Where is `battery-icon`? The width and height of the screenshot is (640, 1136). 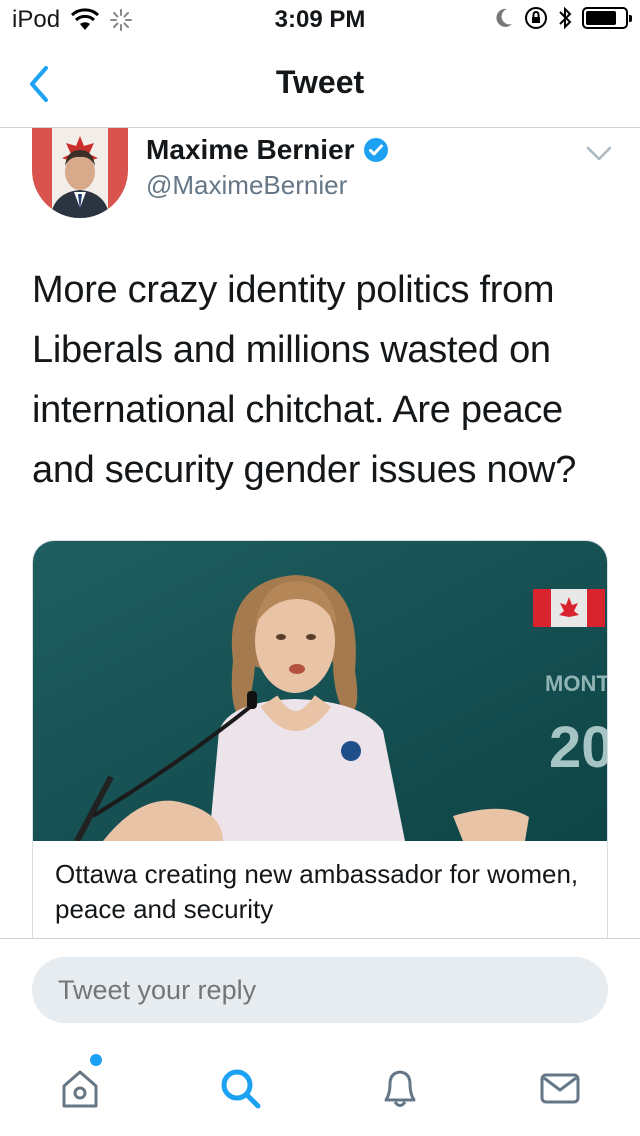 battery-icon is located at coordinates (607, 18).